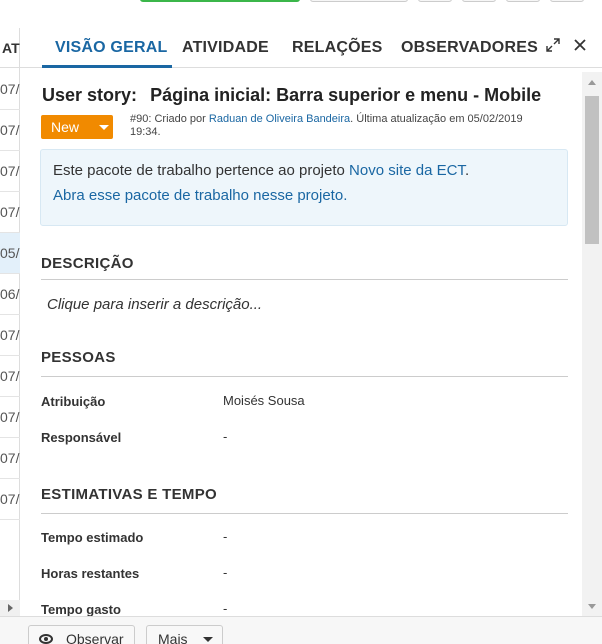 Image resolution: width=602 pixels, height=644 pixels. I want to click on details-footer: Observar Mais, so click(301, 630).